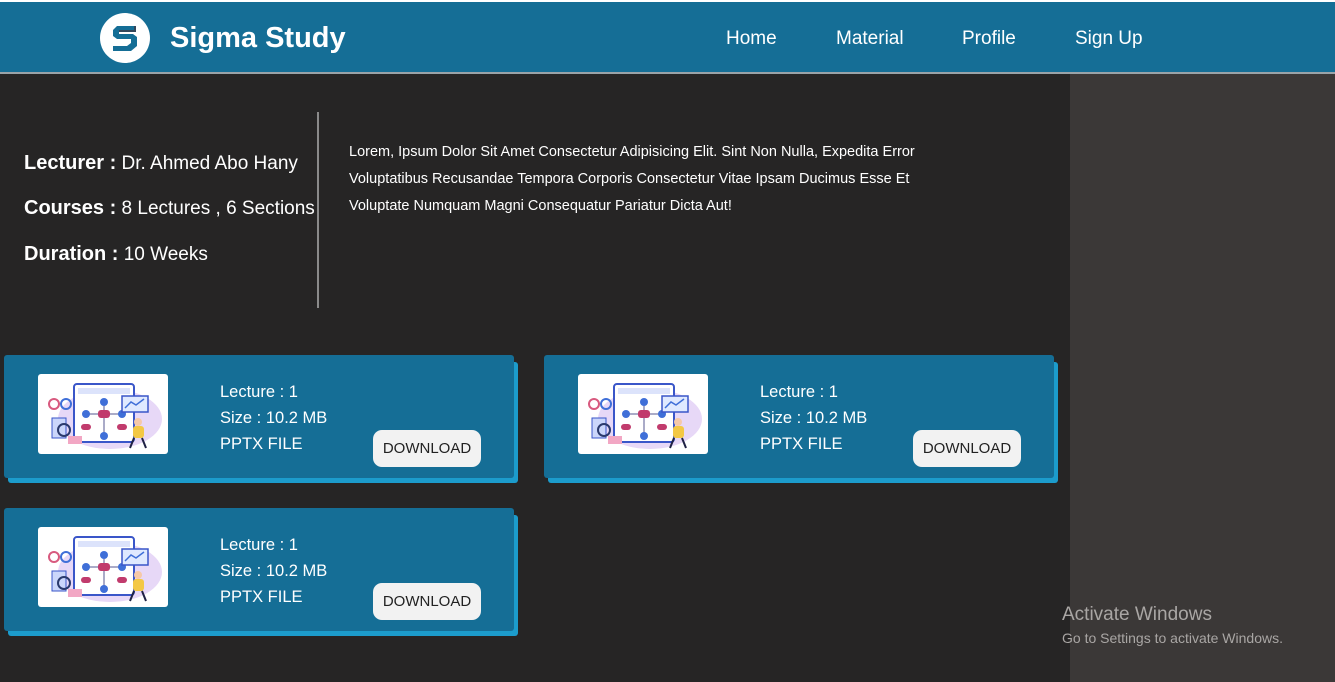 The image size is (1335, 682). What do you see at coordinates (258, 38) in the screenshot?
I see `brand-title: Sigma Study` at bounding box center [258, 38].